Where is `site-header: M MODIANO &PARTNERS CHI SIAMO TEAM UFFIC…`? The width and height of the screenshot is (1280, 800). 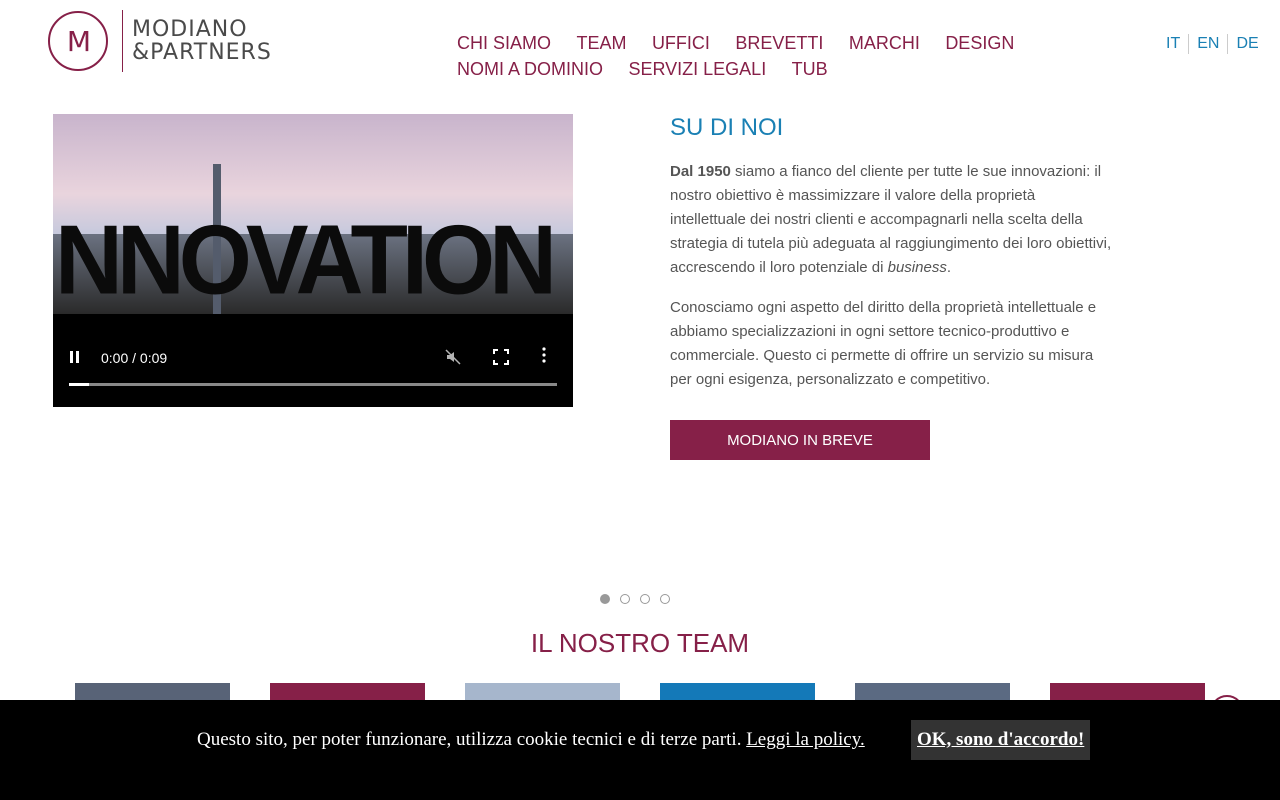 site-header: M MODIANO &PARTNERS CHI SIAMO TEAM UFFIC… is located at coordinates (640, 50).